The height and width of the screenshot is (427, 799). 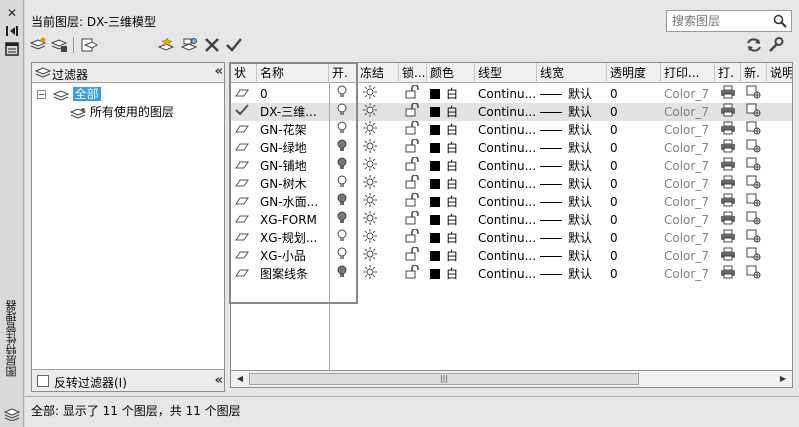 What do you see at coordinates (780, 21) in the screenshot?
I see `search-icon` at bounding box center [780, 21].